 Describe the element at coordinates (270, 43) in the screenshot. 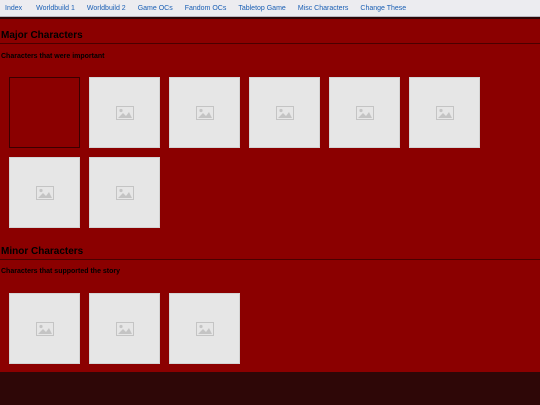

I see `major-divider` at that location.